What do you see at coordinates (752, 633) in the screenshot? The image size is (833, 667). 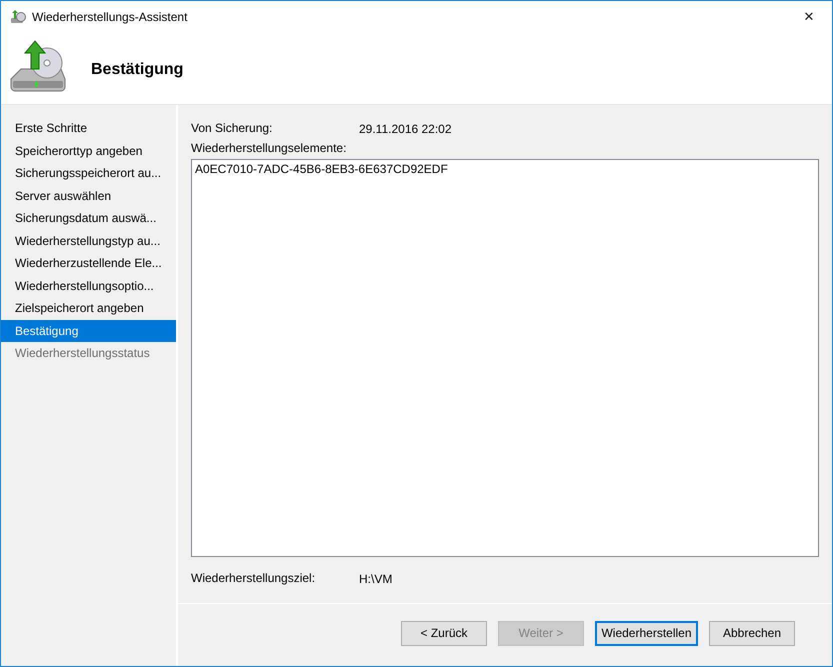 I see `wizard-button: Abbrechen` at bounding box center [752, 633].